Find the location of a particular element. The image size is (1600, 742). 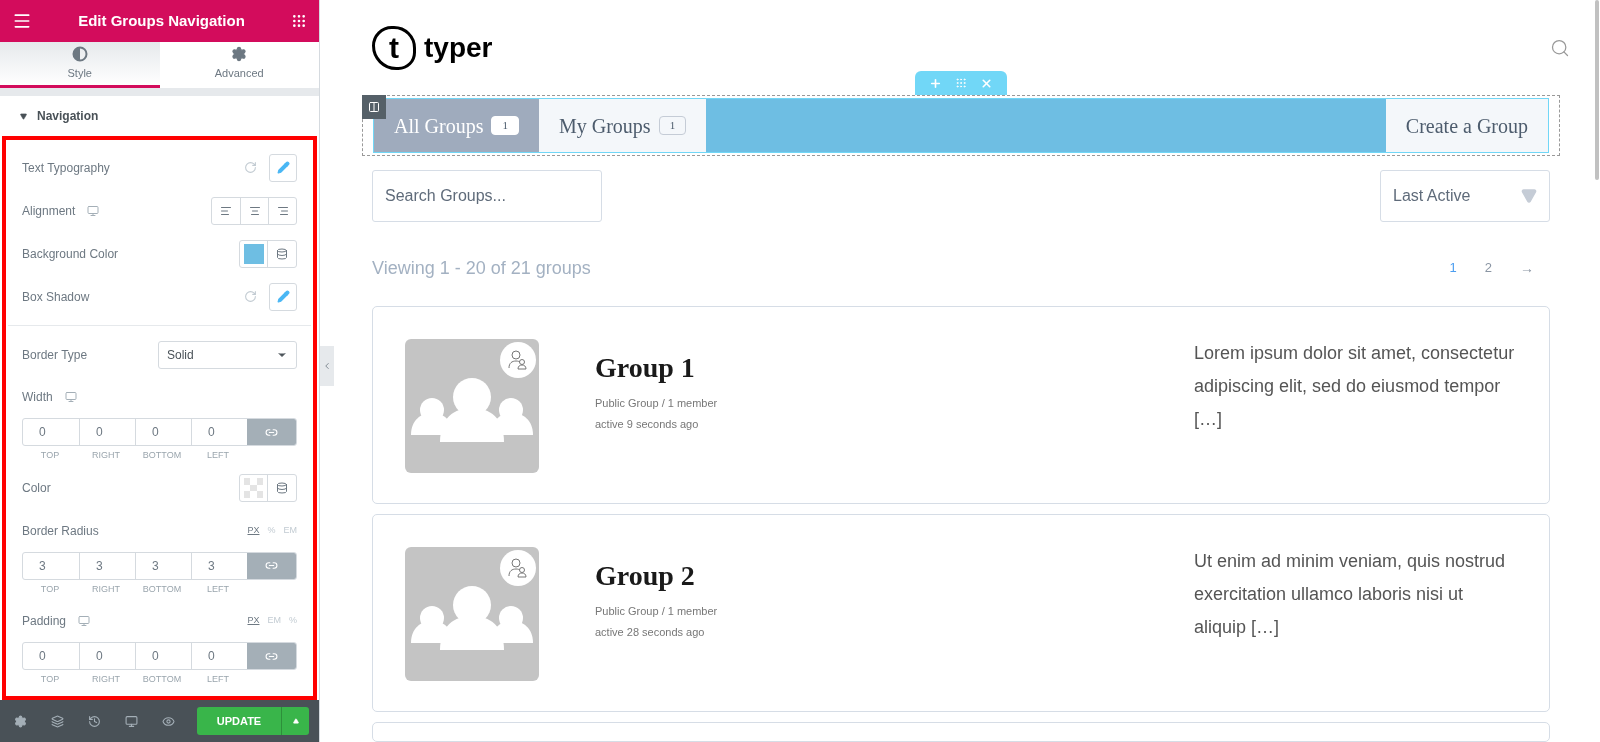

alignment-control is located at coordinates (254, 210).